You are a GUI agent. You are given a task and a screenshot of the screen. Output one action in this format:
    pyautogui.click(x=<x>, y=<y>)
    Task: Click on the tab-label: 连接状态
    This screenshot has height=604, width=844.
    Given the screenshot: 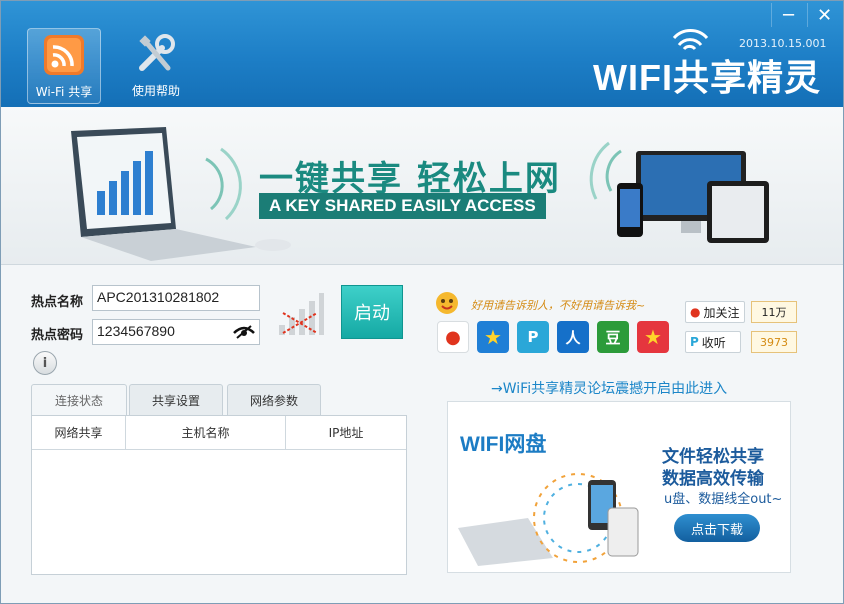 What is the action you would take?
    pyautogui.click(x=78, y=401)
    